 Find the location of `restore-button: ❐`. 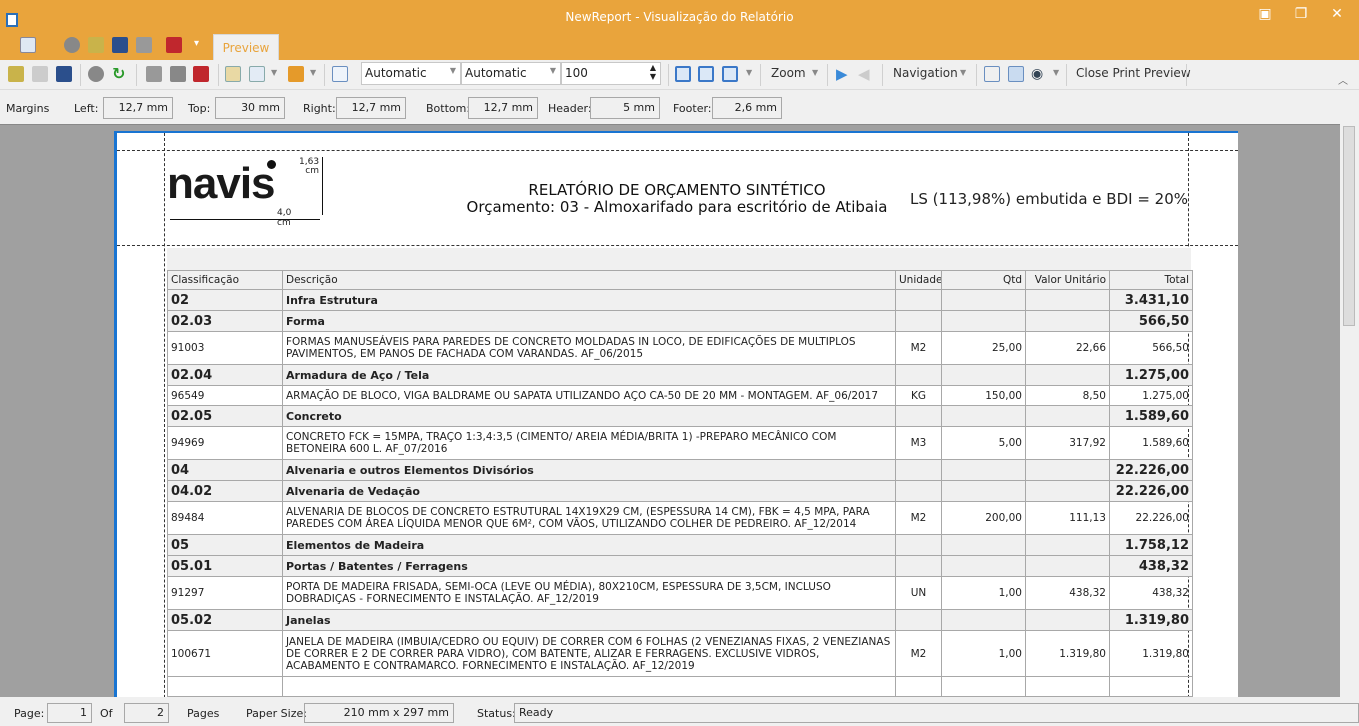

restore-button: ❐ is located at coordinates (1301, 14).